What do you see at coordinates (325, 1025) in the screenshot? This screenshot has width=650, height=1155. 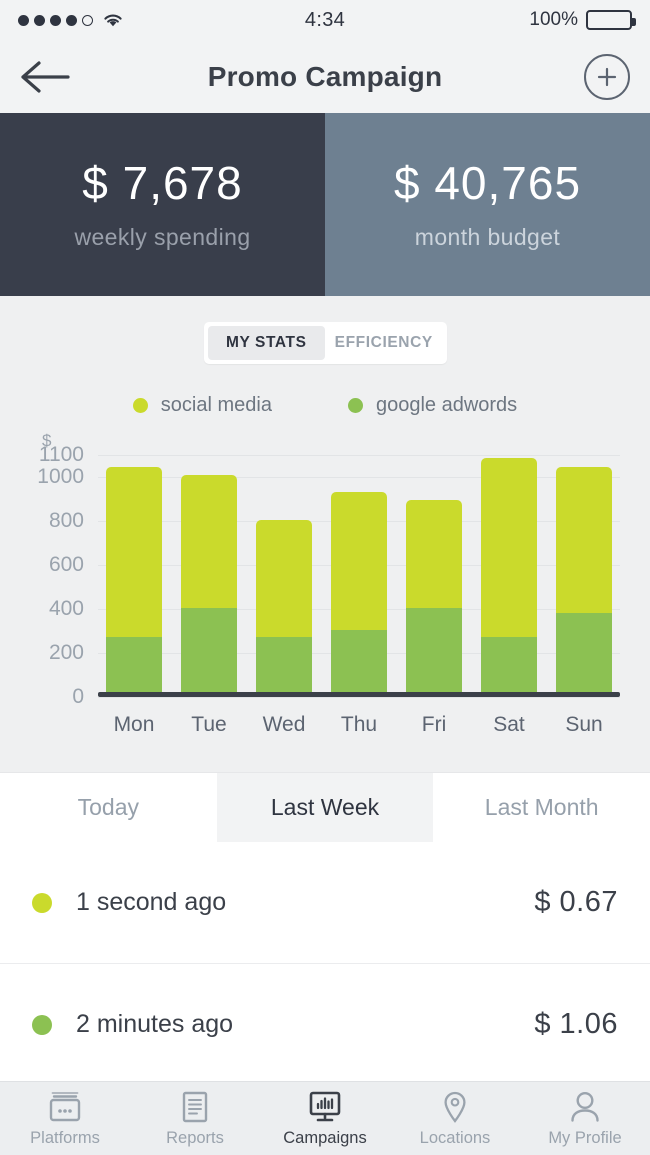 I see `transaction-row: 2 minutes ago $ 1.06` at bounding box center [325, 1025].